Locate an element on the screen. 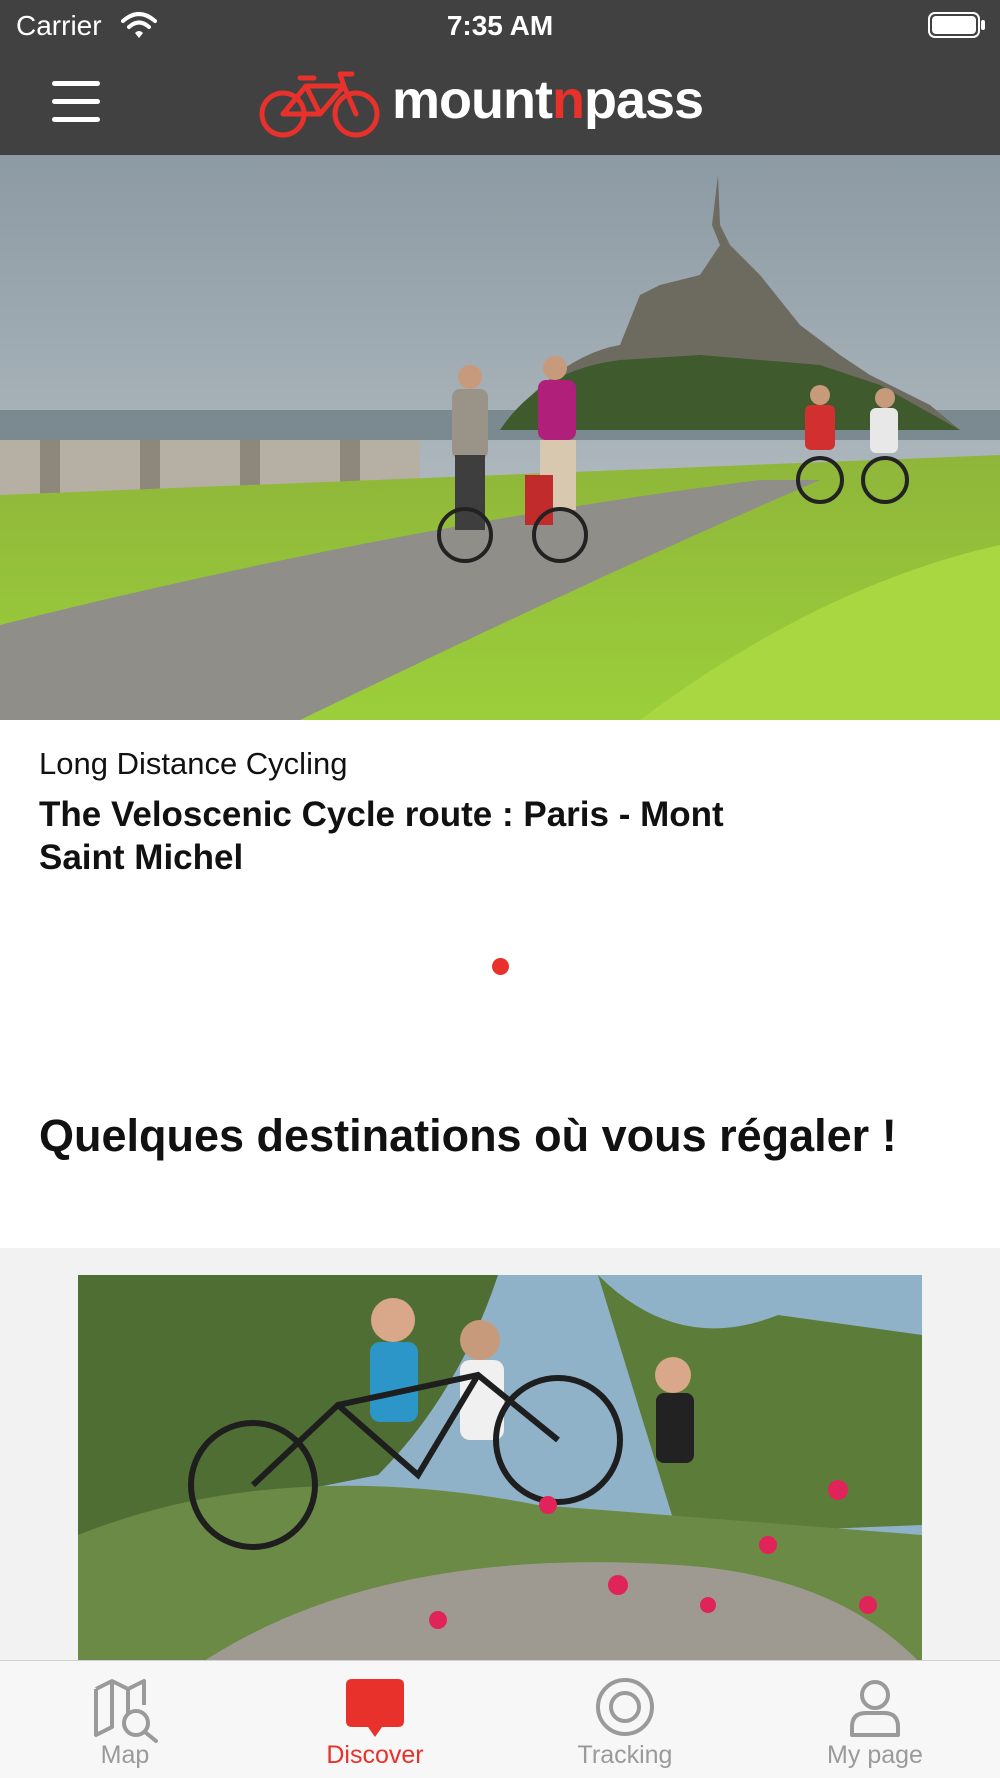 This screenshot has height=1778, width=1000. map-search-icon is located at coordinates (126, 1711).